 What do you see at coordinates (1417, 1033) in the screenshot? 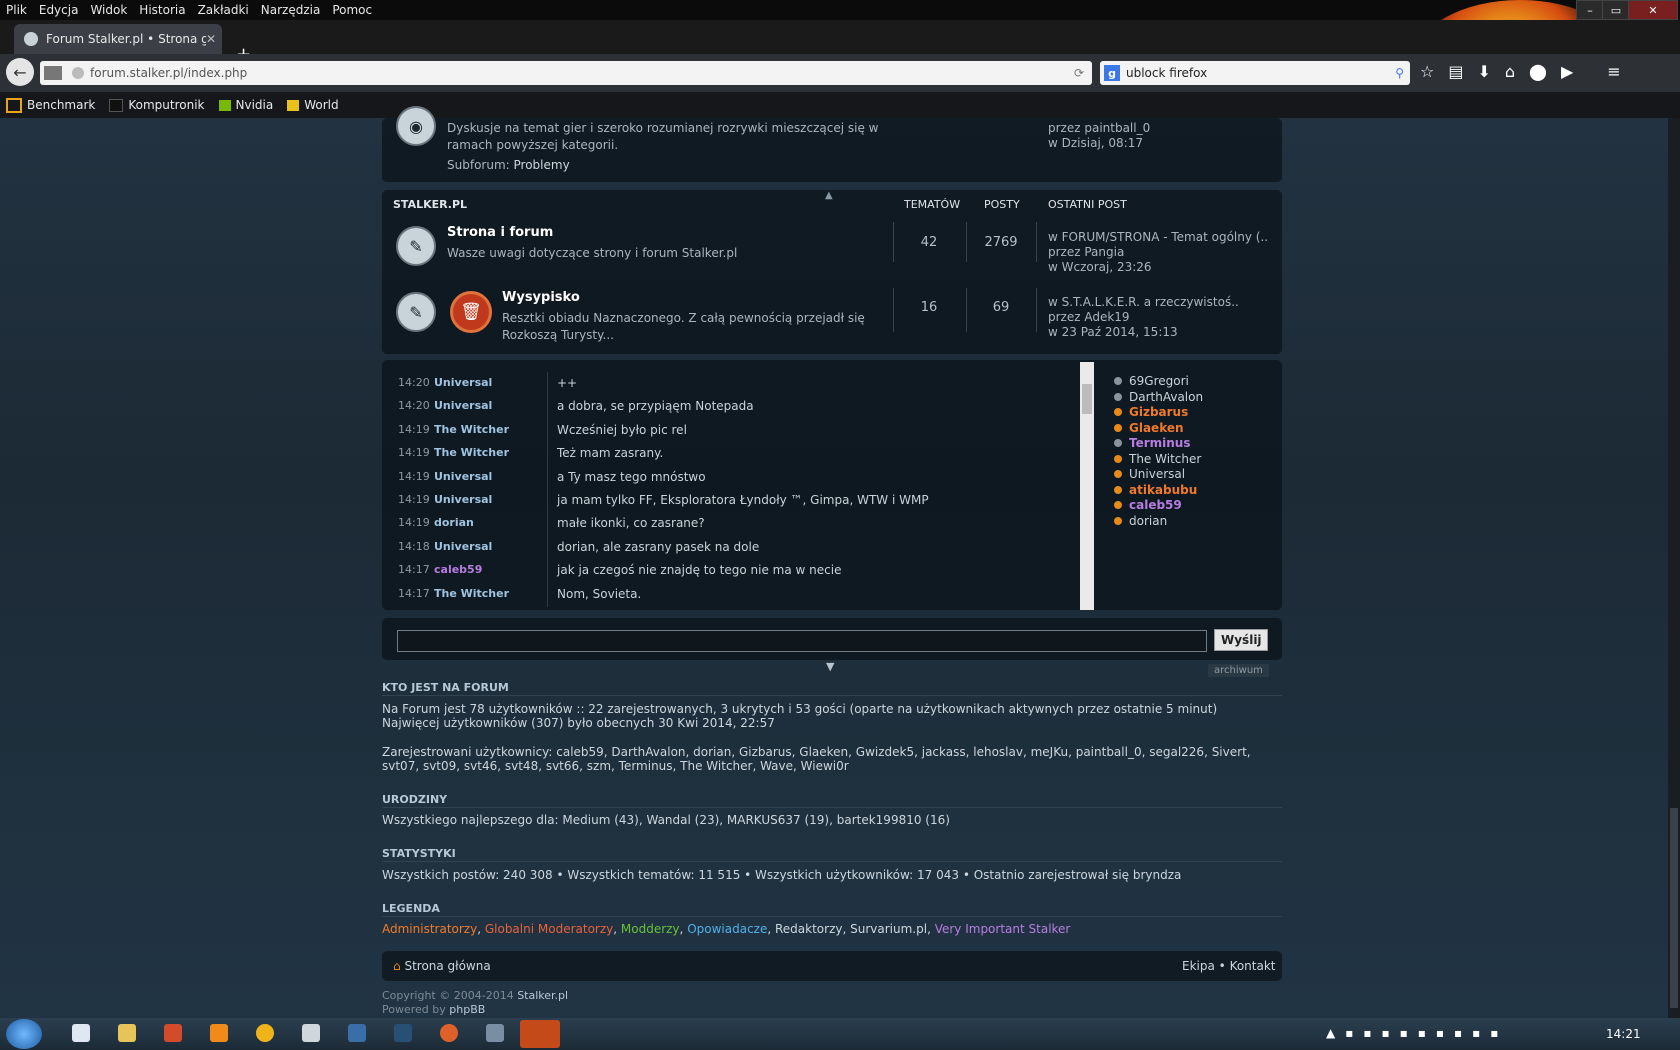
I see `system-tray: ▲▪▪▪▪▪▪▪▪▪` at bounding box center [1417, 1033].